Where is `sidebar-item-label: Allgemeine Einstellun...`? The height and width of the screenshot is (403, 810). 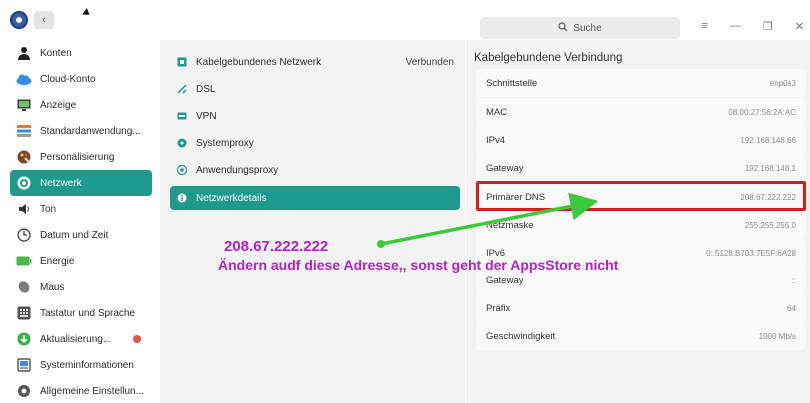
sidebar-item-label: Allgemeine Einstellun... is located at coordinates (92, 391).